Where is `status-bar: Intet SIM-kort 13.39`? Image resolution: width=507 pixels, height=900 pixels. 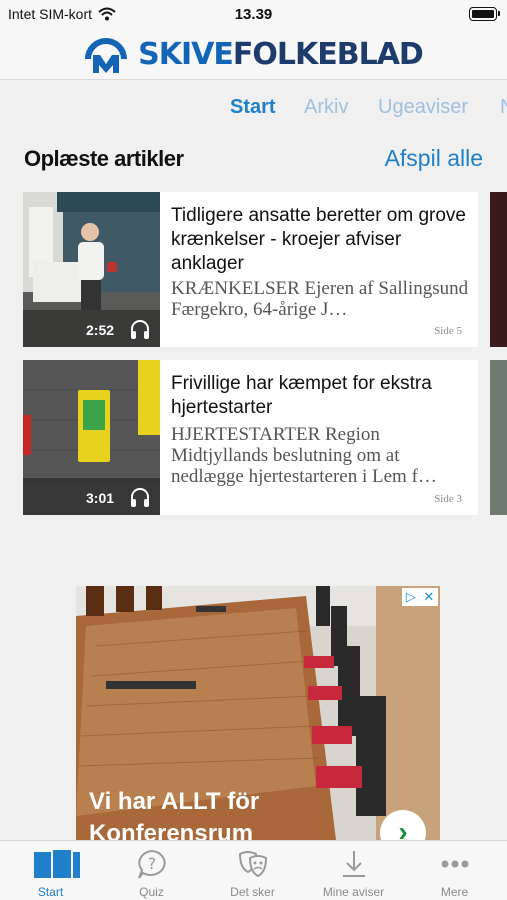
status-bar: Intet SIM-kort 13.39 is located at coordinates (253, 15).